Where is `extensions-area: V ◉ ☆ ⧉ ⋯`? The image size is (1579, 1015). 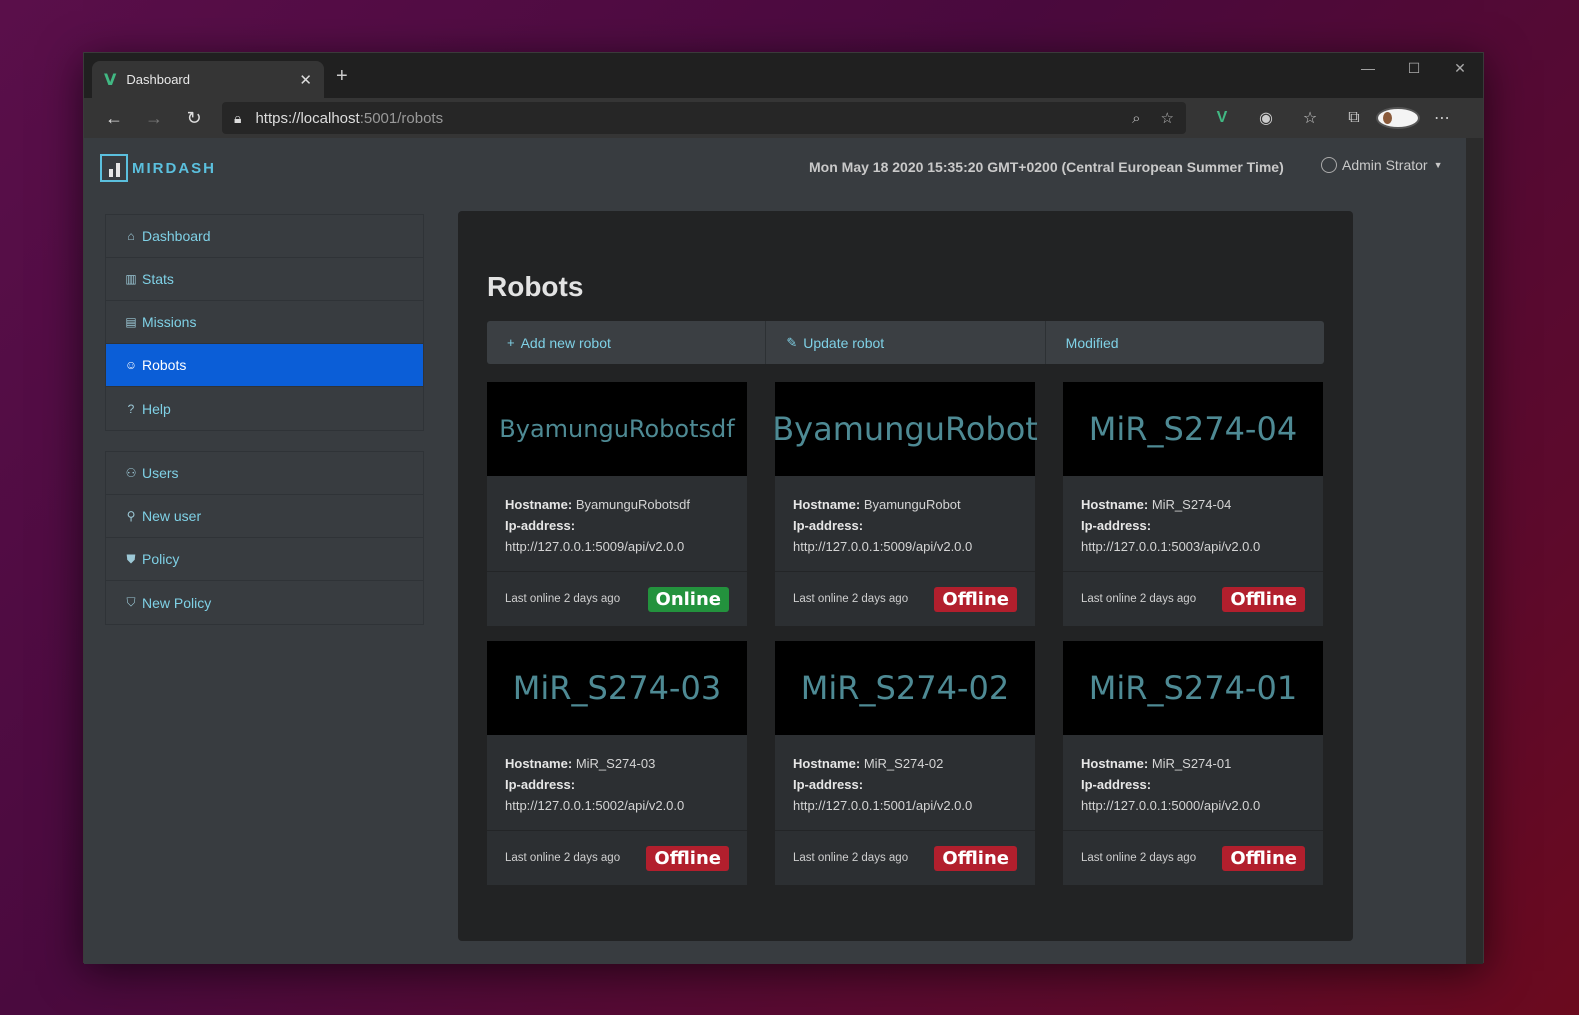
extensions-area: V ◉ ☆ ⧉ ⋯ is located at coordinates (1332, 118).